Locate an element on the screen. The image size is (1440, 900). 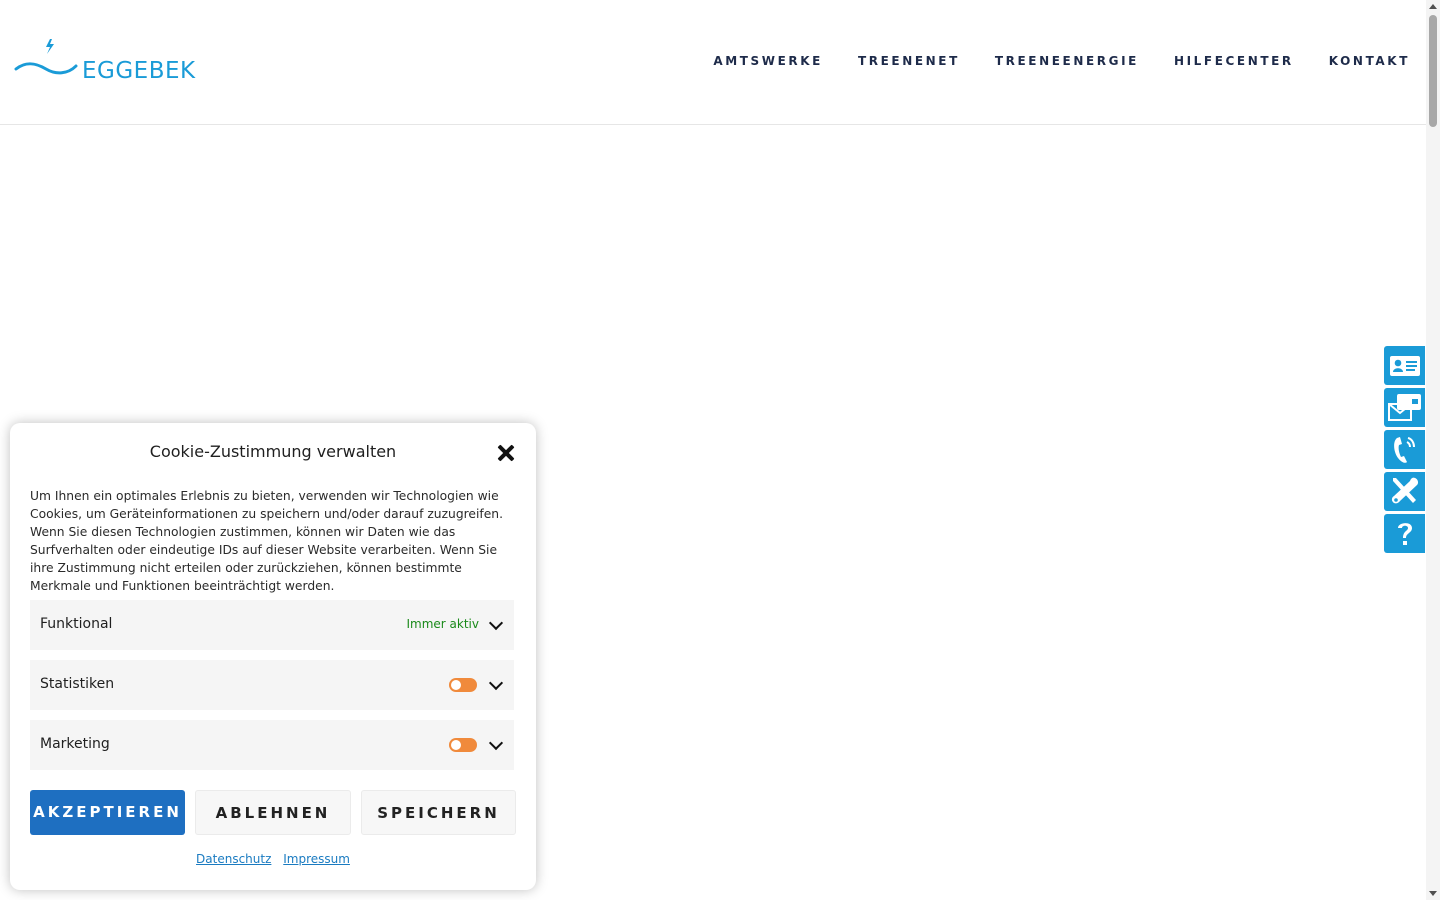
side-help-button is located at coordinates (1404, 533).